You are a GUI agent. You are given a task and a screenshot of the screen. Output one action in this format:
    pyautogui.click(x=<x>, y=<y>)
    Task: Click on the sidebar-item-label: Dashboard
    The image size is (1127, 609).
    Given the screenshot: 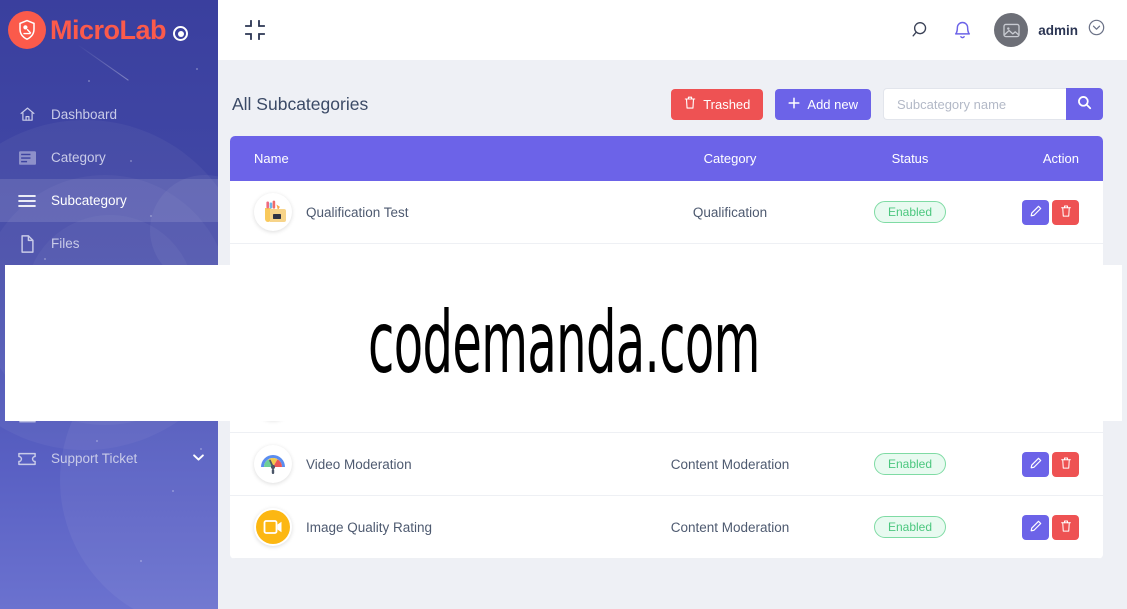 What is the action you would take?
    pyautogui.click(x=84, y=114)
    